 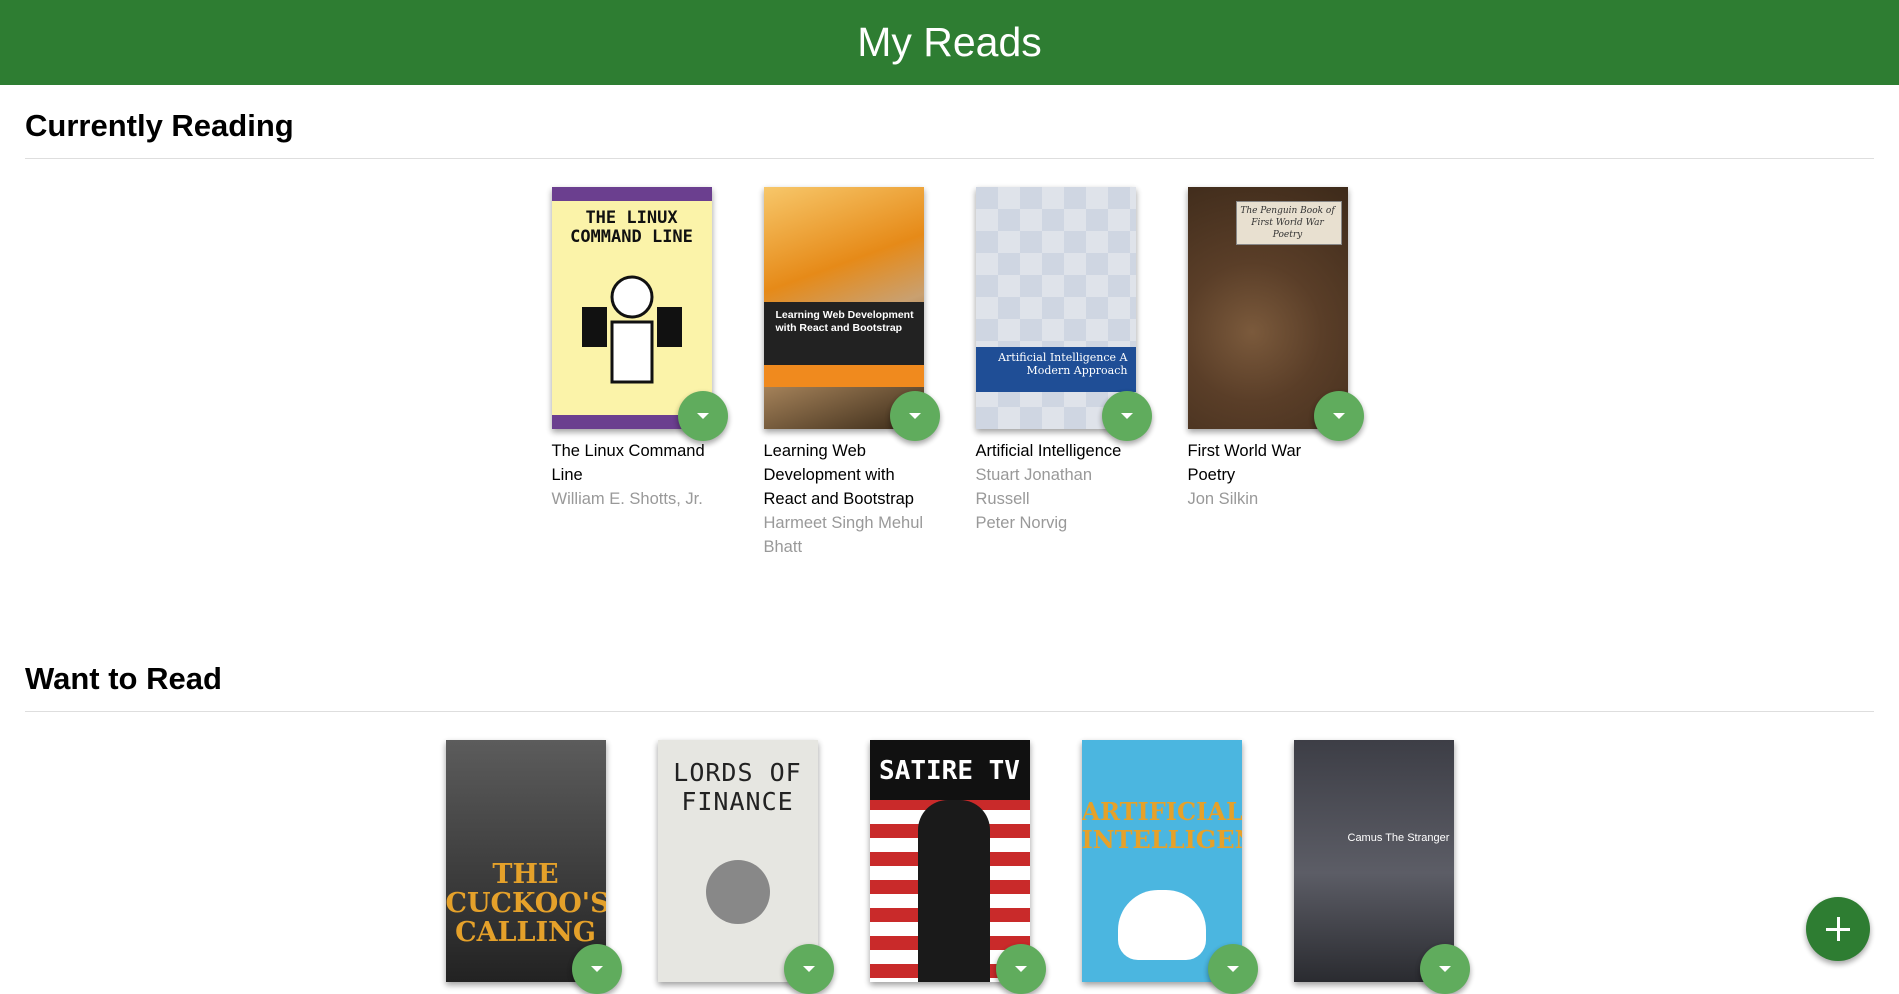 What do you see at coordinates (1398, 838) in the screenshot?
I see `cover-text: Camus The Stranger` at bounding box center [1398, 838].